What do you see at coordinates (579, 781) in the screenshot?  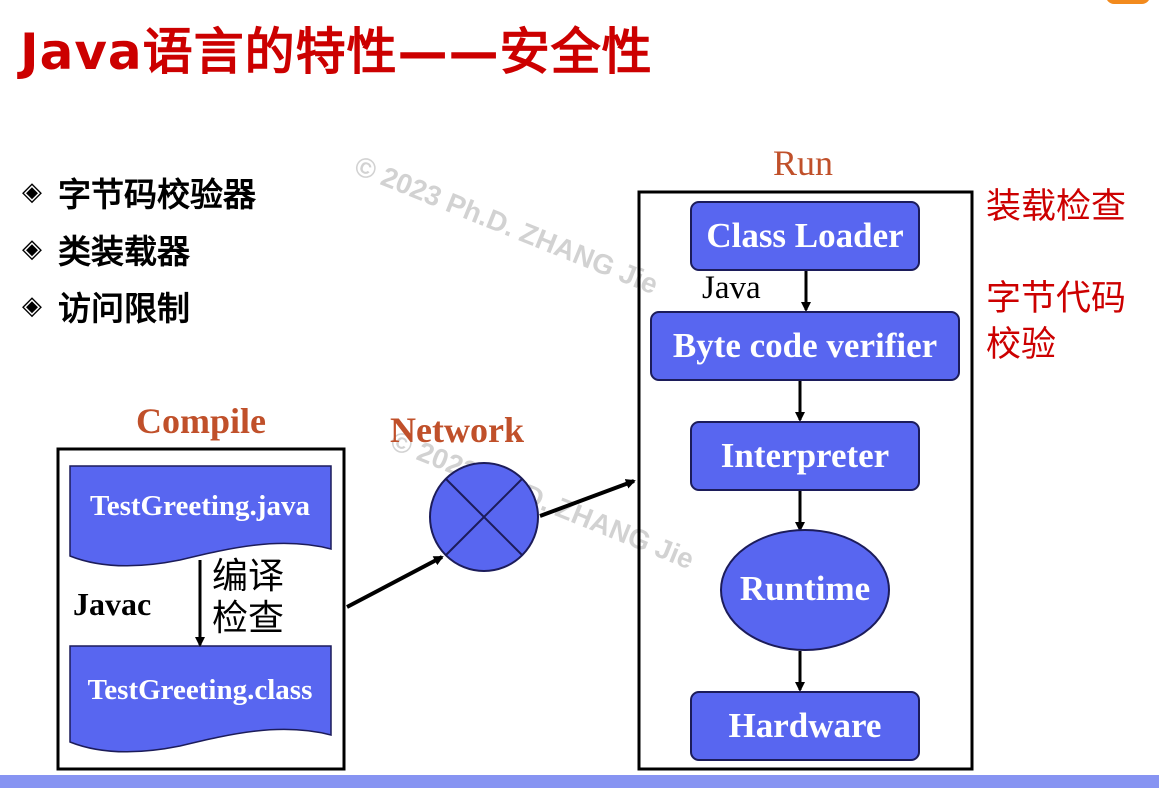 I see `bottom-bar` at bounding box center [579, 781].